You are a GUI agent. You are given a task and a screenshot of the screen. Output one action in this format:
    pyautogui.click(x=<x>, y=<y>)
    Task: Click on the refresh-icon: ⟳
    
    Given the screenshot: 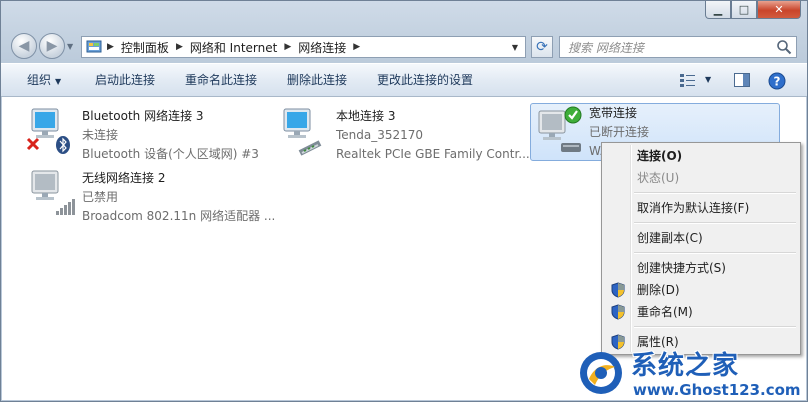 What is the action you would take?
    pyautogui.click(x=542, y=47)
    